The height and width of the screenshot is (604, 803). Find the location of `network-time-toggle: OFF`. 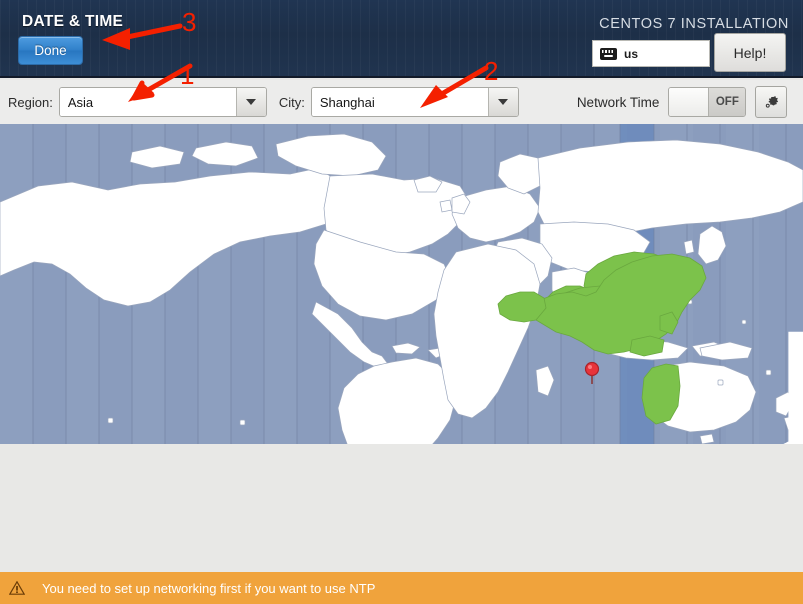

network-time-toggle: OFF is located at coordinates (707, 102).